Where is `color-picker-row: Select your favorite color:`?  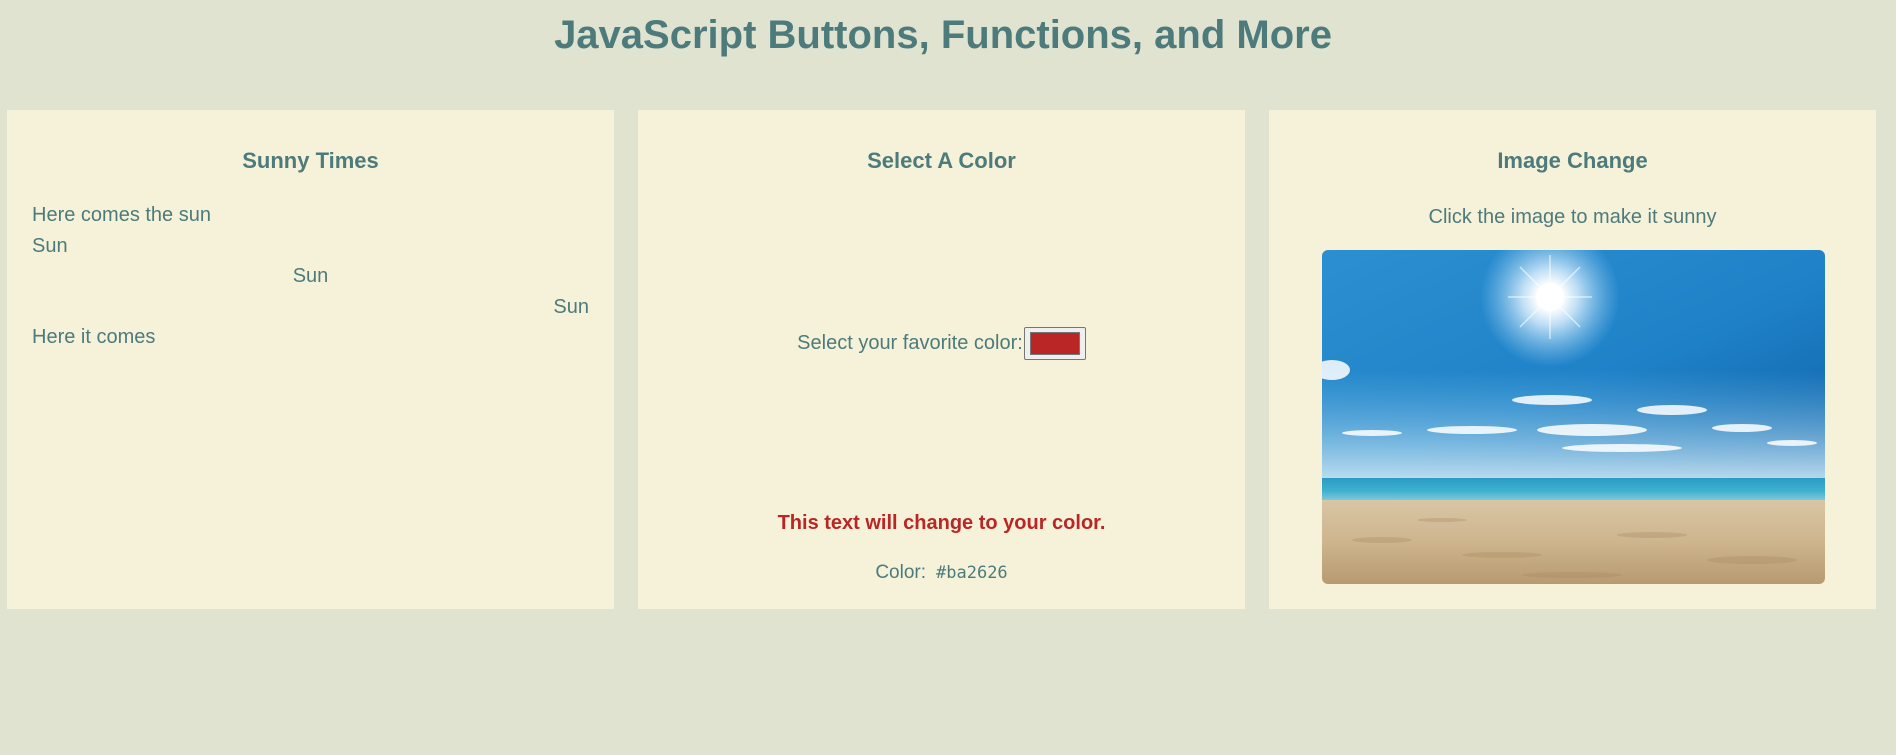 color-picker-row: Select your favorite color: is located at coordinates (941, 343).